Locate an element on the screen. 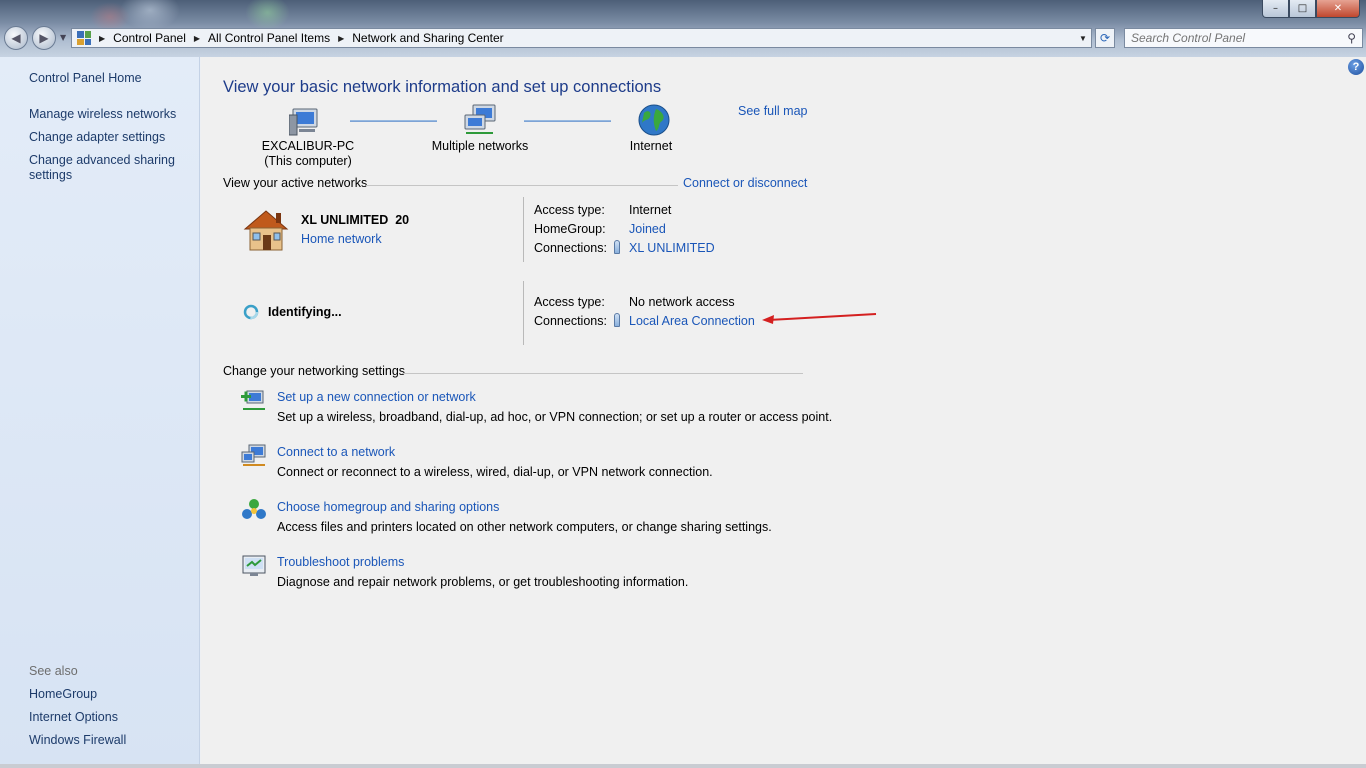 The width and height of the screenshot is (1366, 768). help-icon: ? is located at coordinates (1356, 67).